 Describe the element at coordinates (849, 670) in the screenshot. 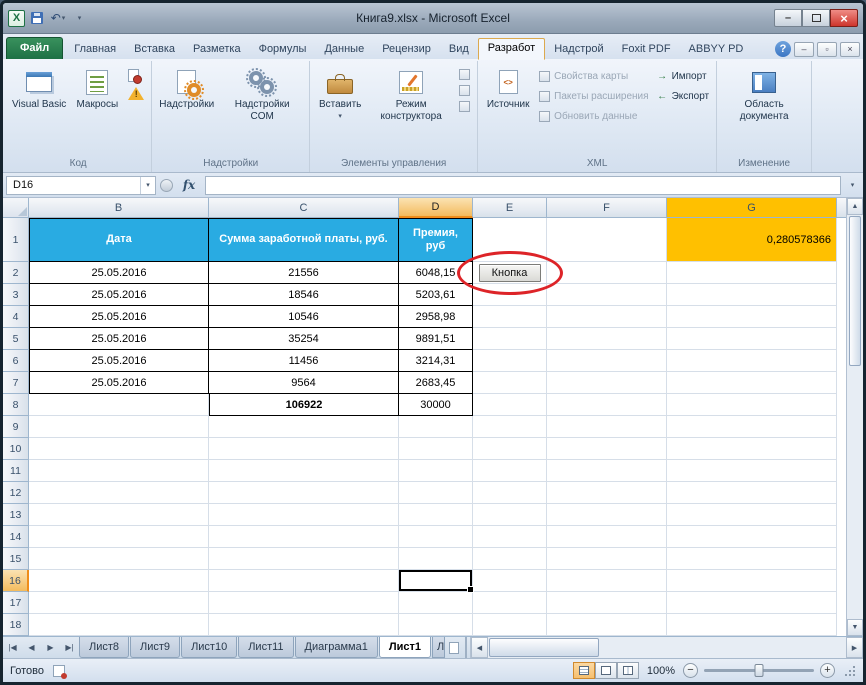

I see `resize-grip` at that location.